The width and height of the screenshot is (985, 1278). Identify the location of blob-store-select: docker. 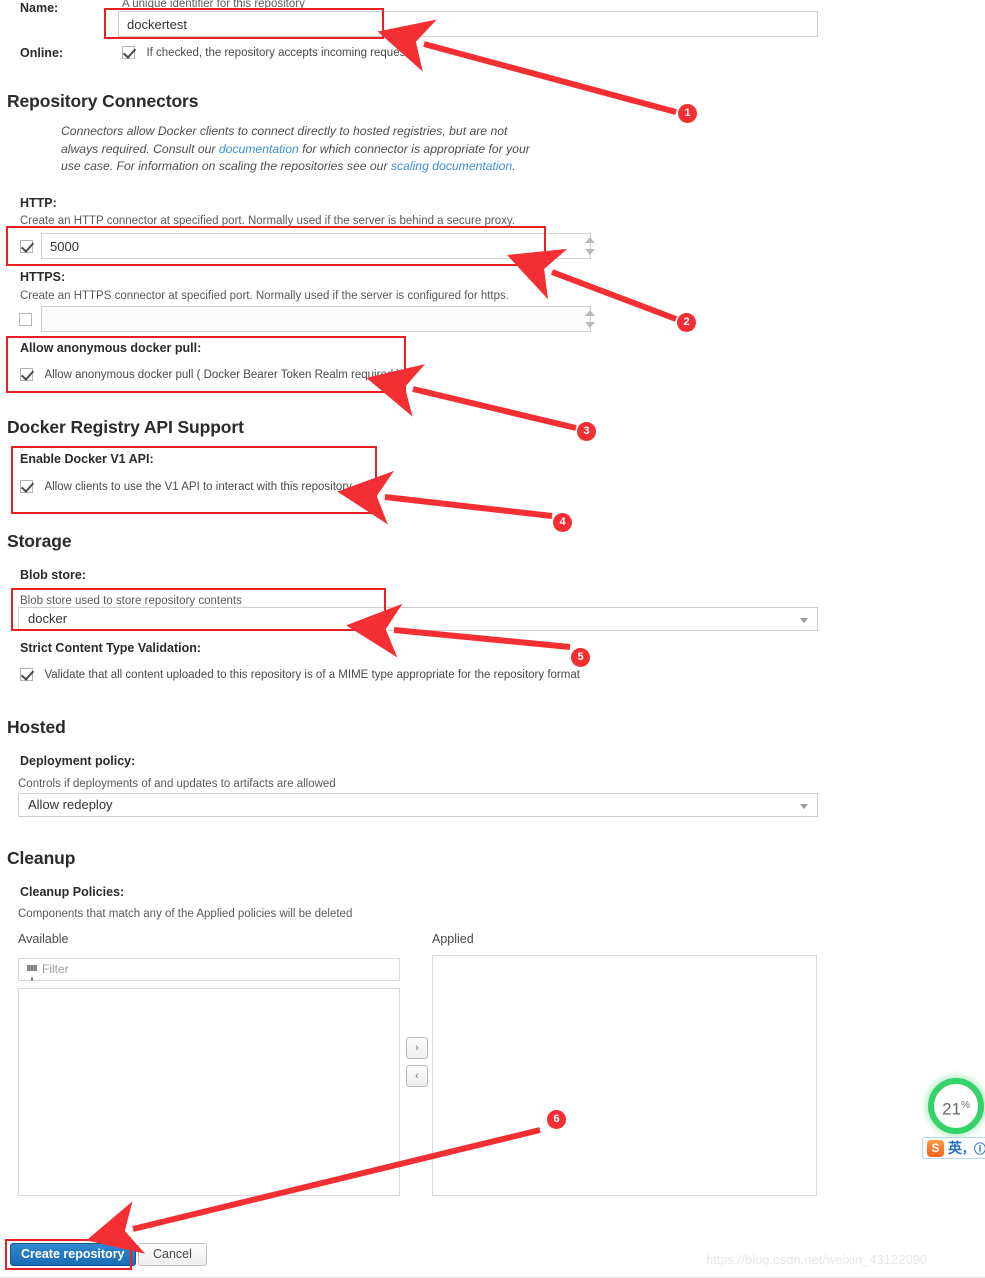
(418, 619).